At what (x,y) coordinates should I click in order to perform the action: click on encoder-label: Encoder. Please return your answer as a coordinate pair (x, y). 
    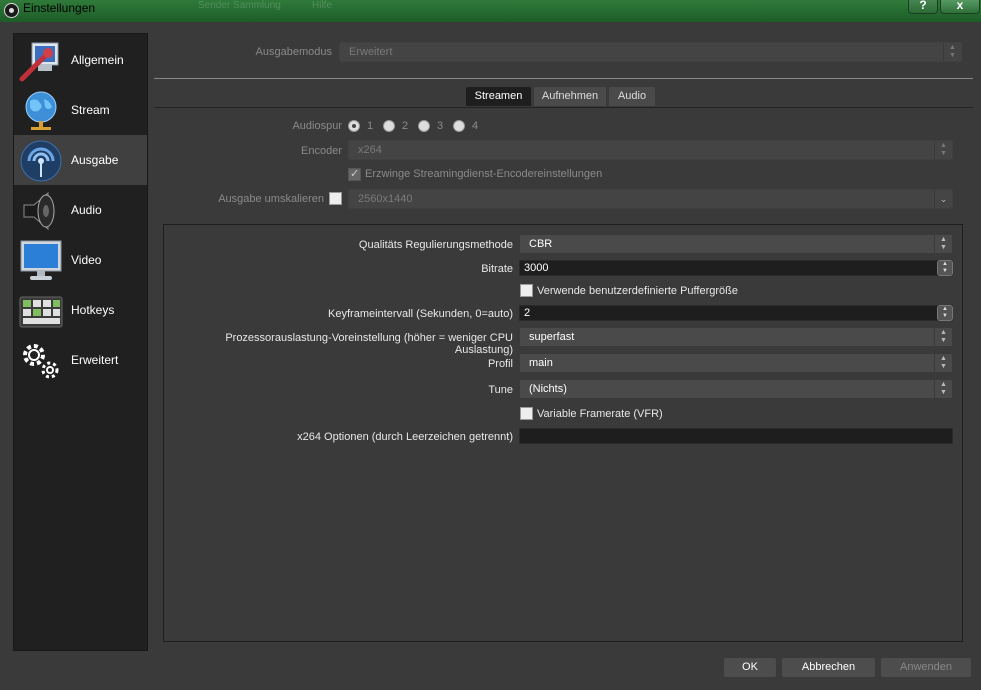
    Looking at the image, I should click on (321, 151).